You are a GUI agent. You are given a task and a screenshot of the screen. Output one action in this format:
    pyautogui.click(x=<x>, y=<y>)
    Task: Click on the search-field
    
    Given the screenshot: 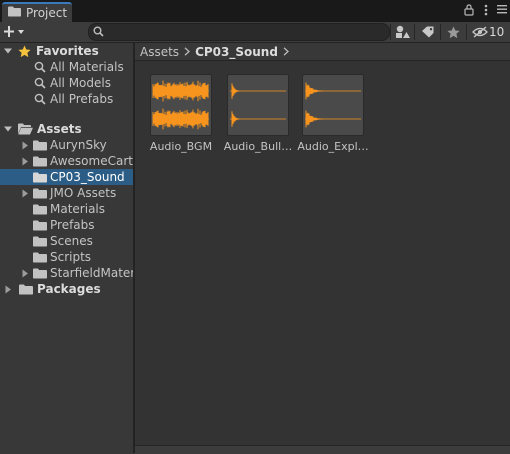 What is the action you would take?
    pyautogui.click(x=239, y=32)
    